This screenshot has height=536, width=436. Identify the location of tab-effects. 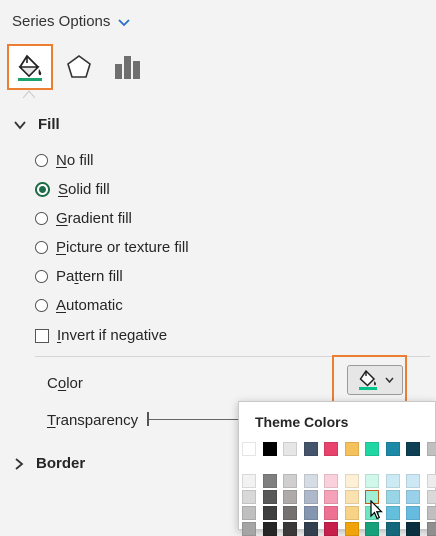
(79, 67).